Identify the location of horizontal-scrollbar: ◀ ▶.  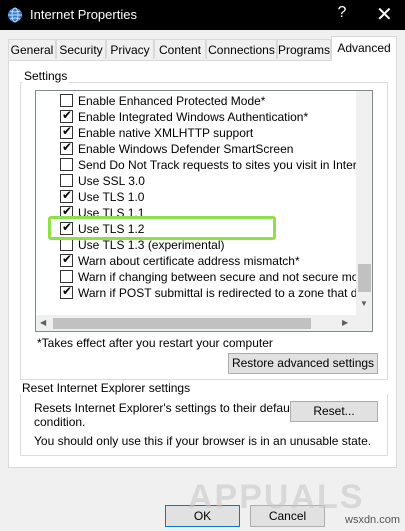
(204, 323).